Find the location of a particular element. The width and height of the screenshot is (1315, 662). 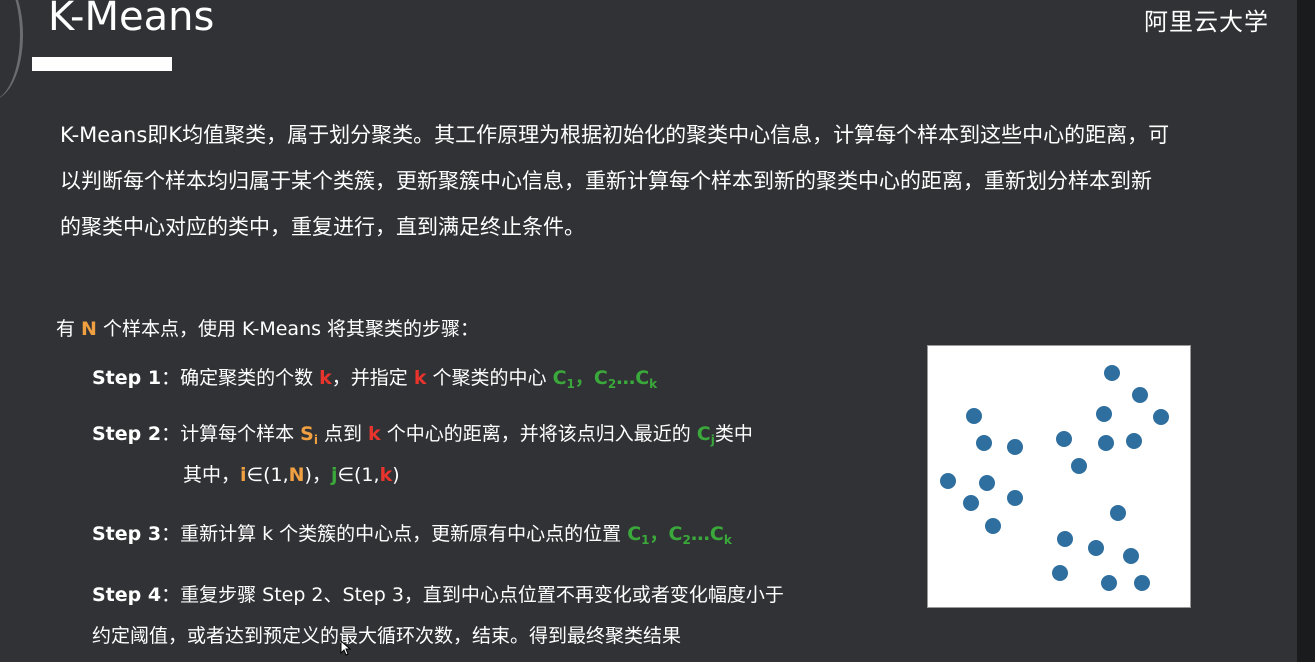

corner-decoration is located at coordinates (11, 50).